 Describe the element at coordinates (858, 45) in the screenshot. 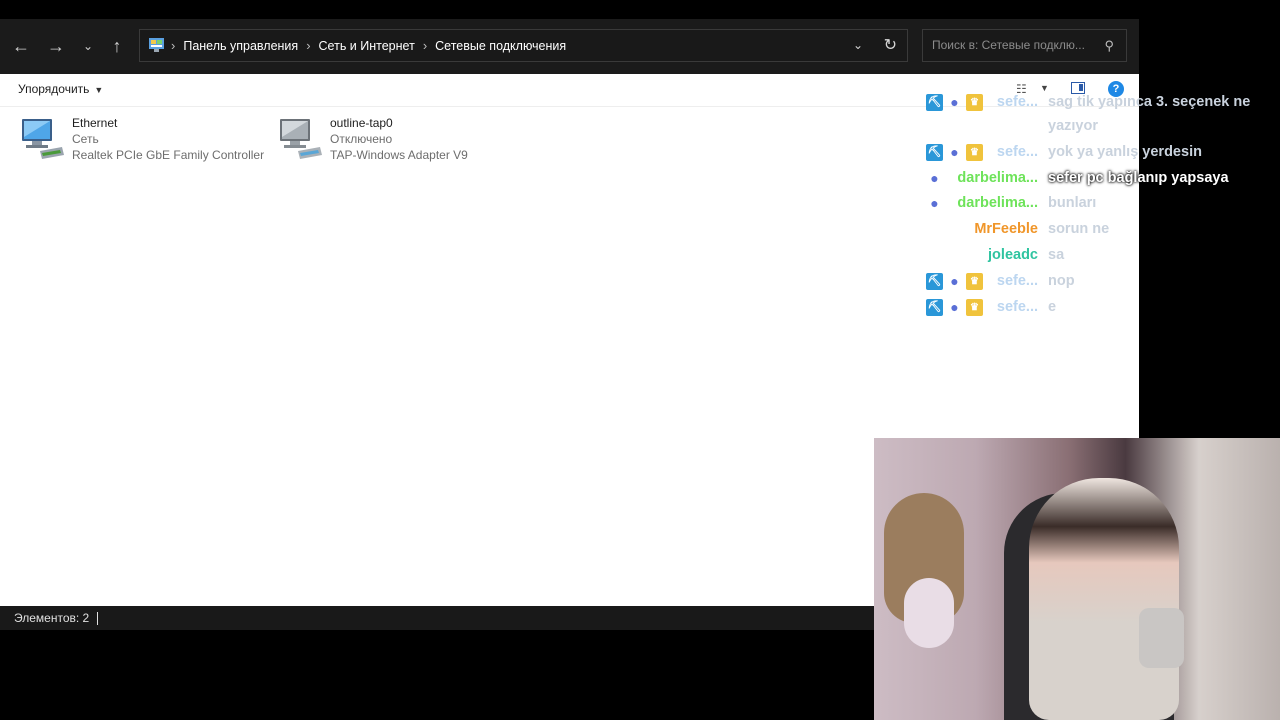

I see `address-history-chevron-icon: ⌄` at that location.